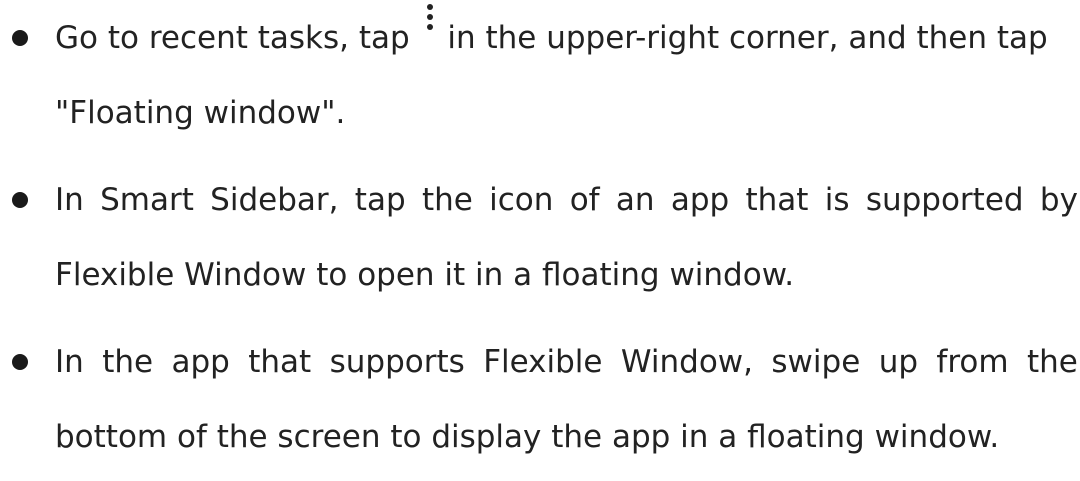  What do you see at coordinates (274, 200) in the screenshot?
I see `word: Sidebar,` at bounding box center [274, 200].